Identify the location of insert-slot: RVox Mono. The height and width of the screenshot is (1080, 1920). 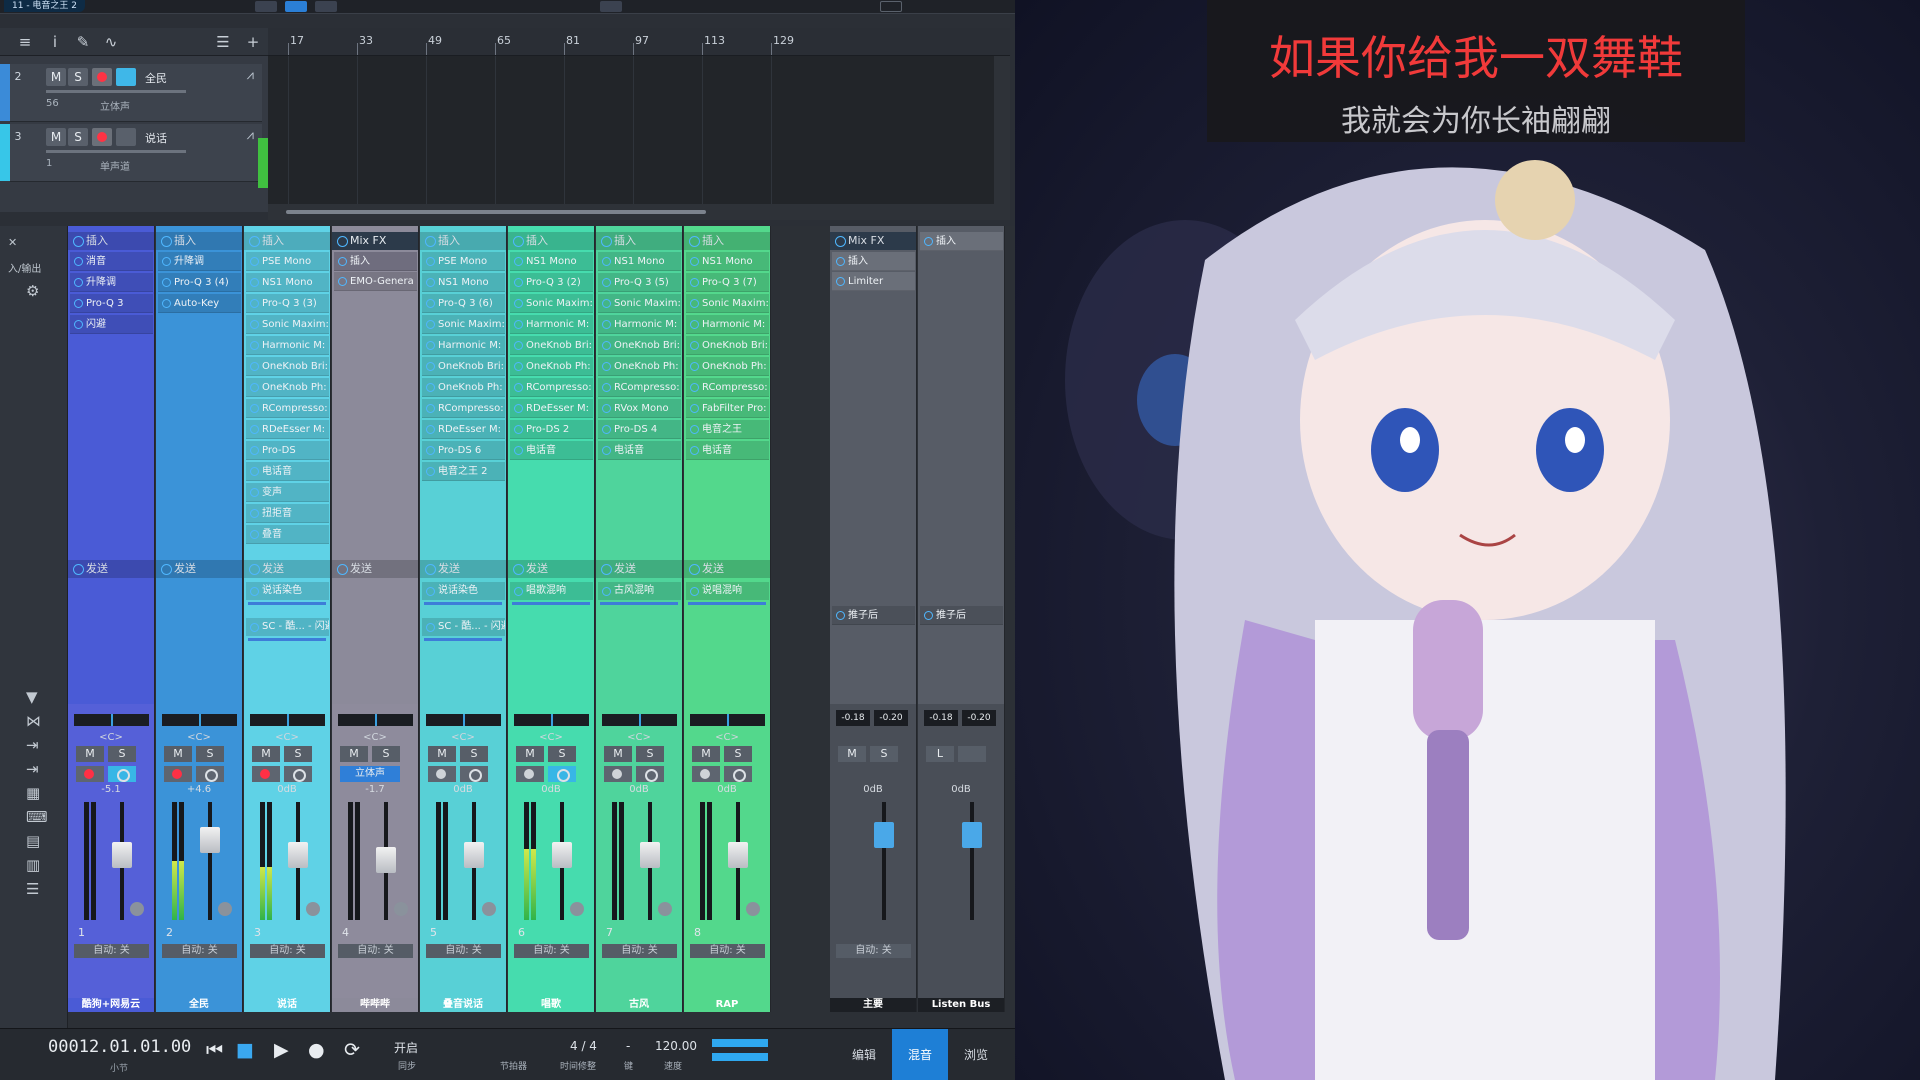
(639, 408).